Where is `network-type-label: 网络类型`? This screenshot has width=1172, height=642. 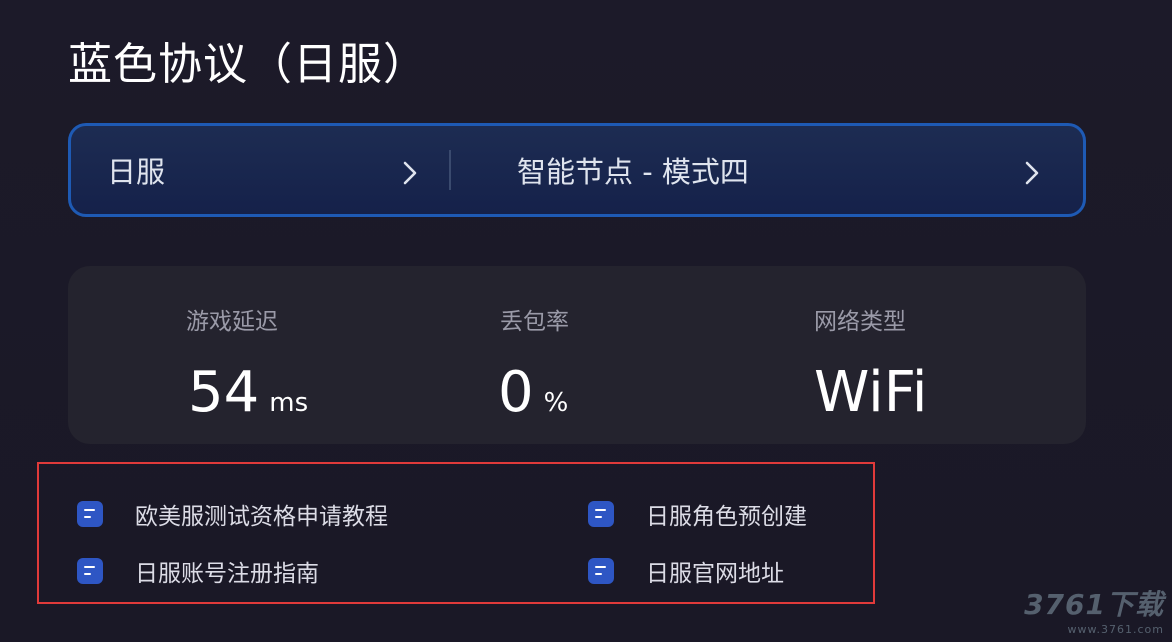
network-type-label: 网络类型 is located at coordinates (860, 322).